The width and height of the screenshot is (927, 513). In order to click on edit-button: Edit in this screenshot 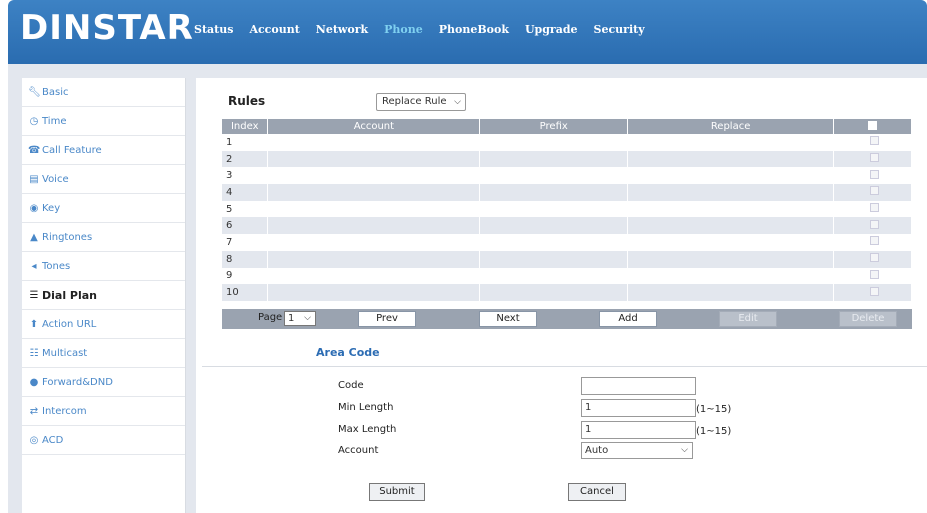, I will do `click(748, 319)`.